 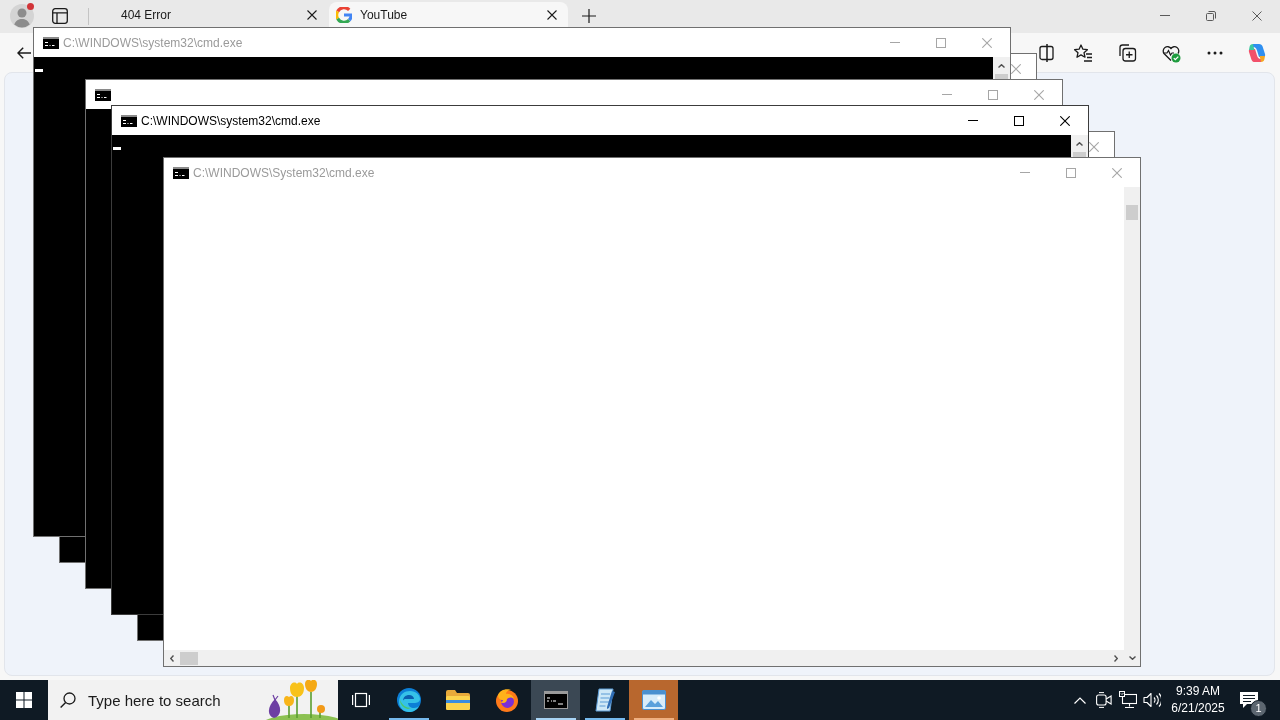 What do you see at coordinates (589, 16) in the screenshot?
I see `plus-icon` at bounding box center [589, 16].